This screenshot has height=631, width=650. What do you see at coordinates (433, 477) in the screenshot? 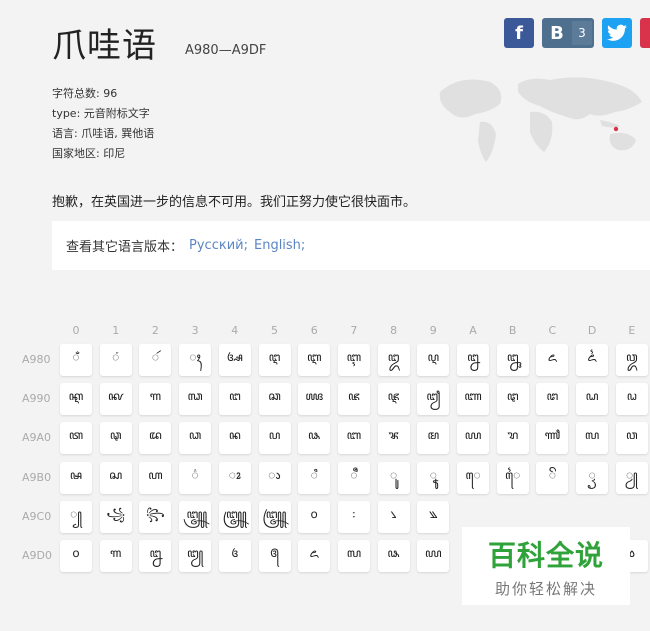
I see `character-cell: ꦹ` at bounding box center [433, 477].